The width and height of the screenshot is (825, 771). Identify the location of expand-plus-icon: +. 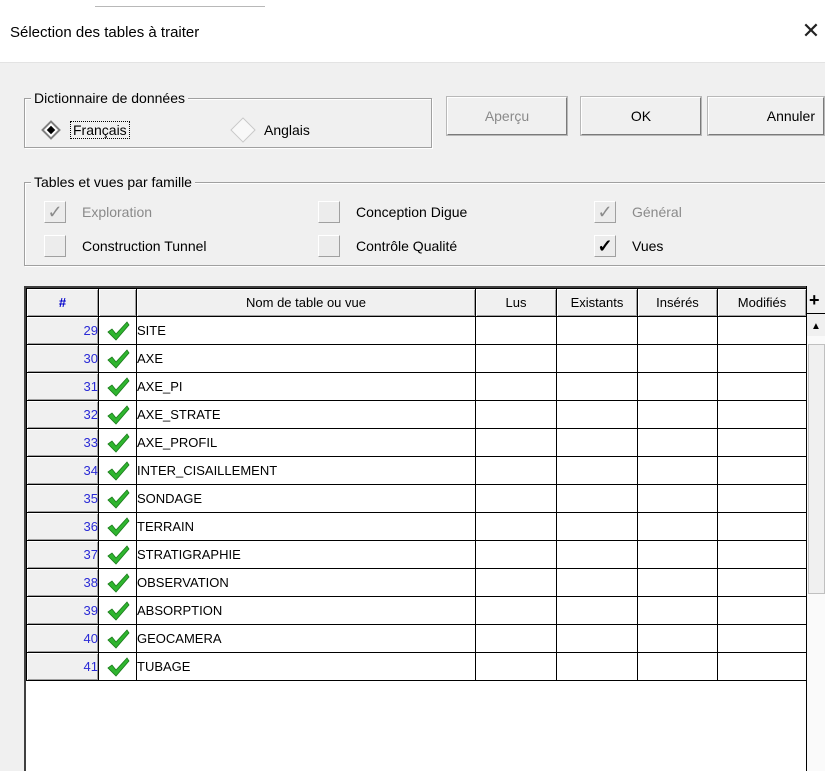
(816, 301).